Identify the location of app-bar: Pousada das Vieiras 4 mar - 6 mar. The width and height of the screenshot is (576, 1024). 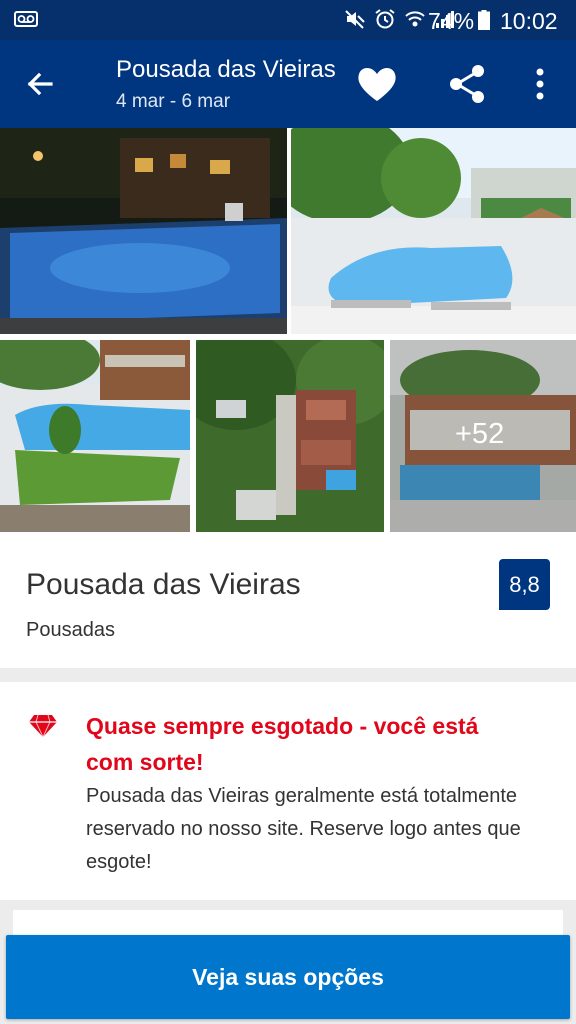
(288, 84).